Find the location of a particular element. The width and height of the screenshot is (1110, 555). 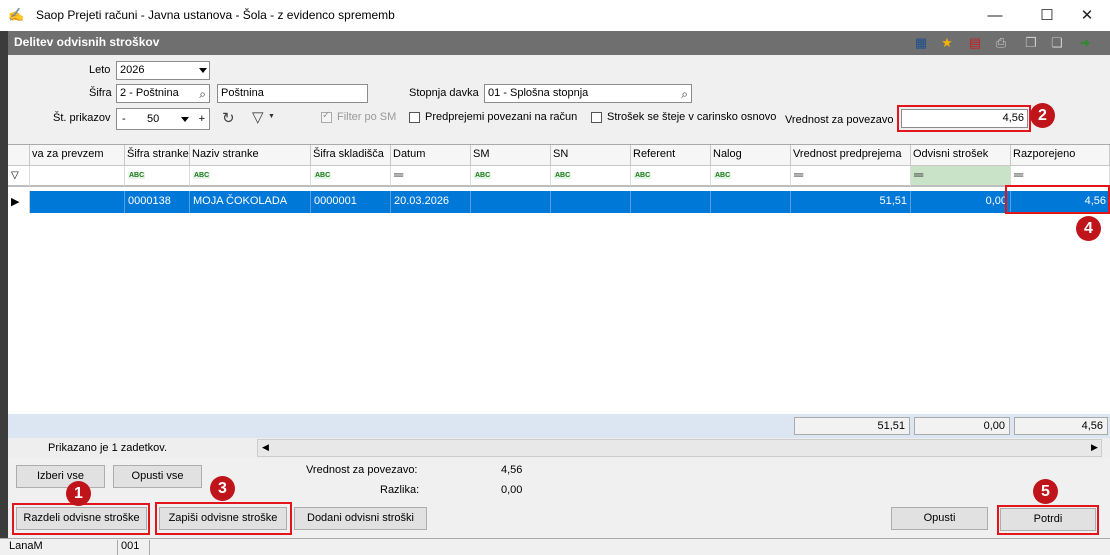

status-user: LanaM is located at coordinates (62, 547).